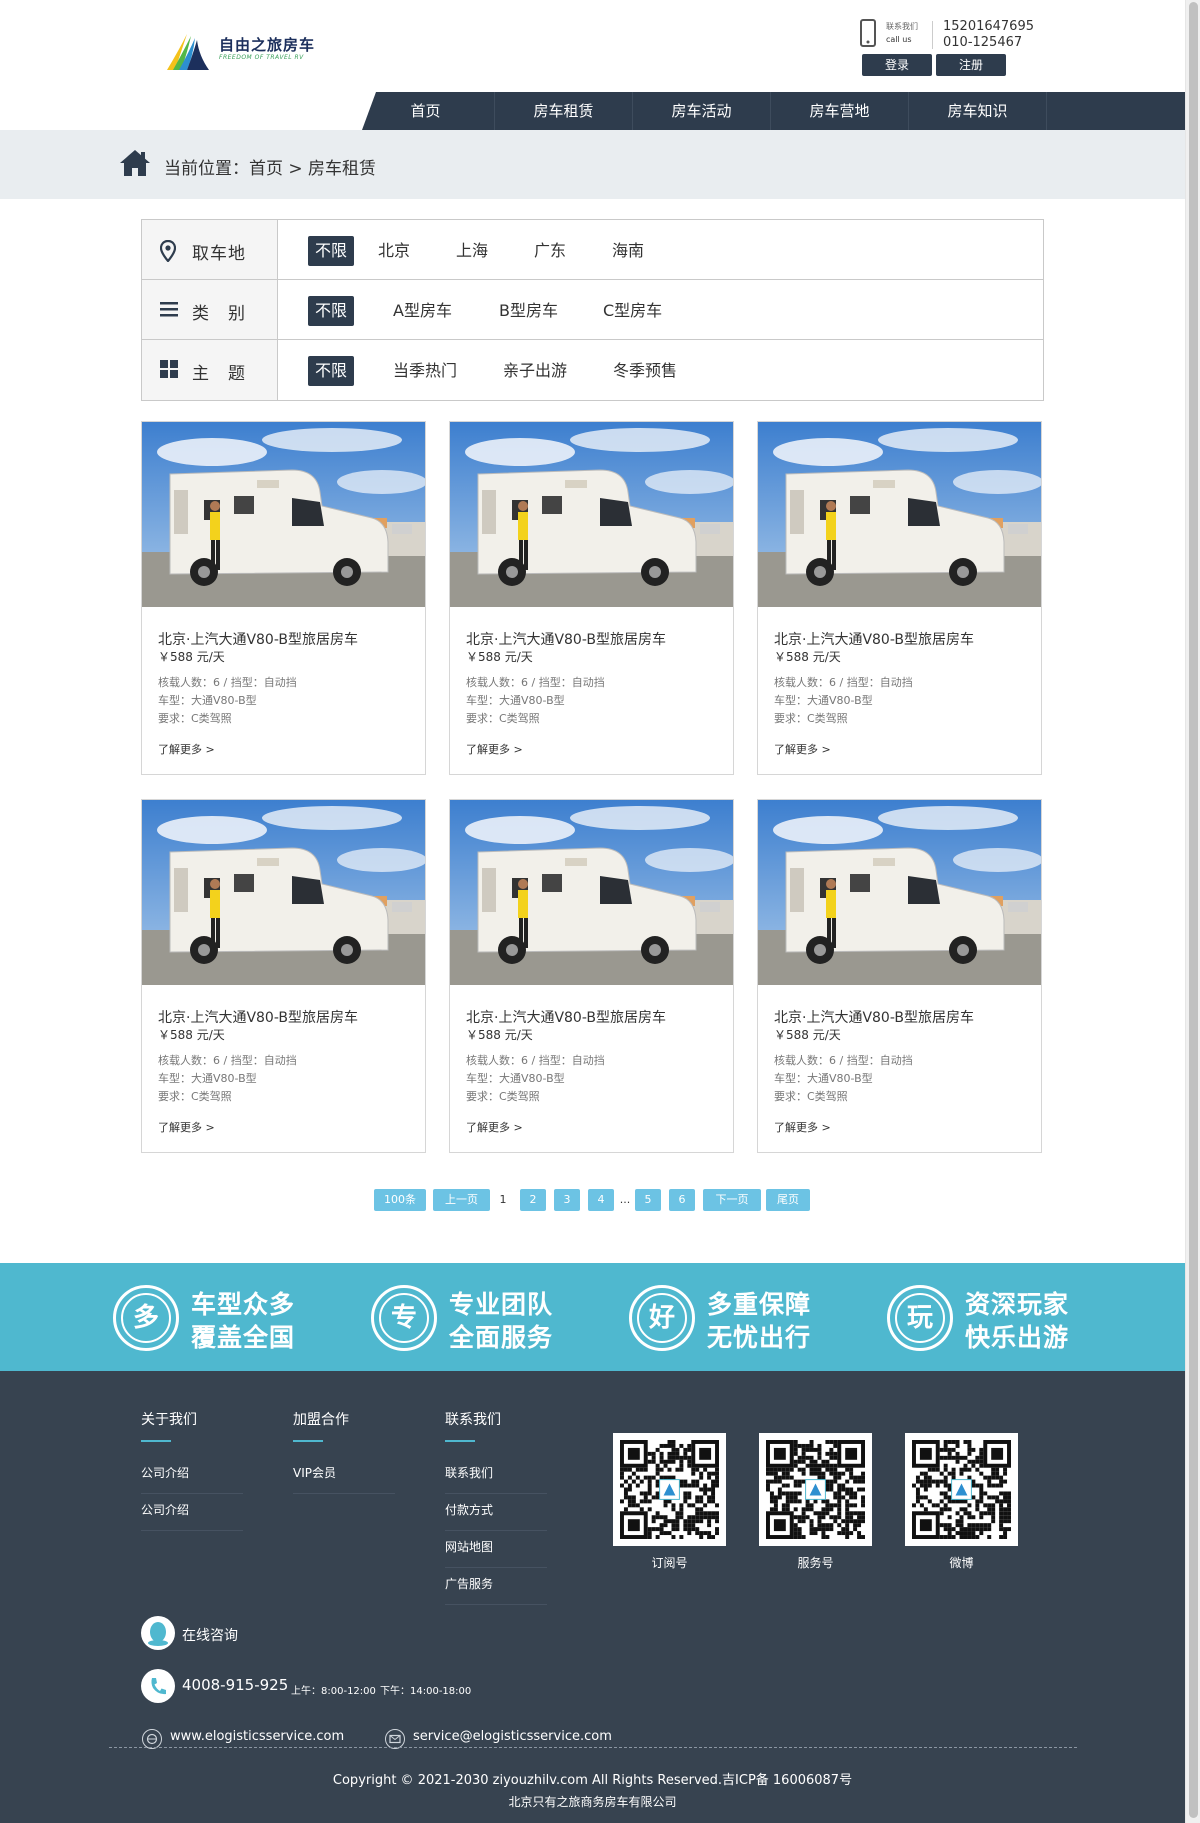  I want to click on filter-option-family: 亲子出游, so click(535, 371).